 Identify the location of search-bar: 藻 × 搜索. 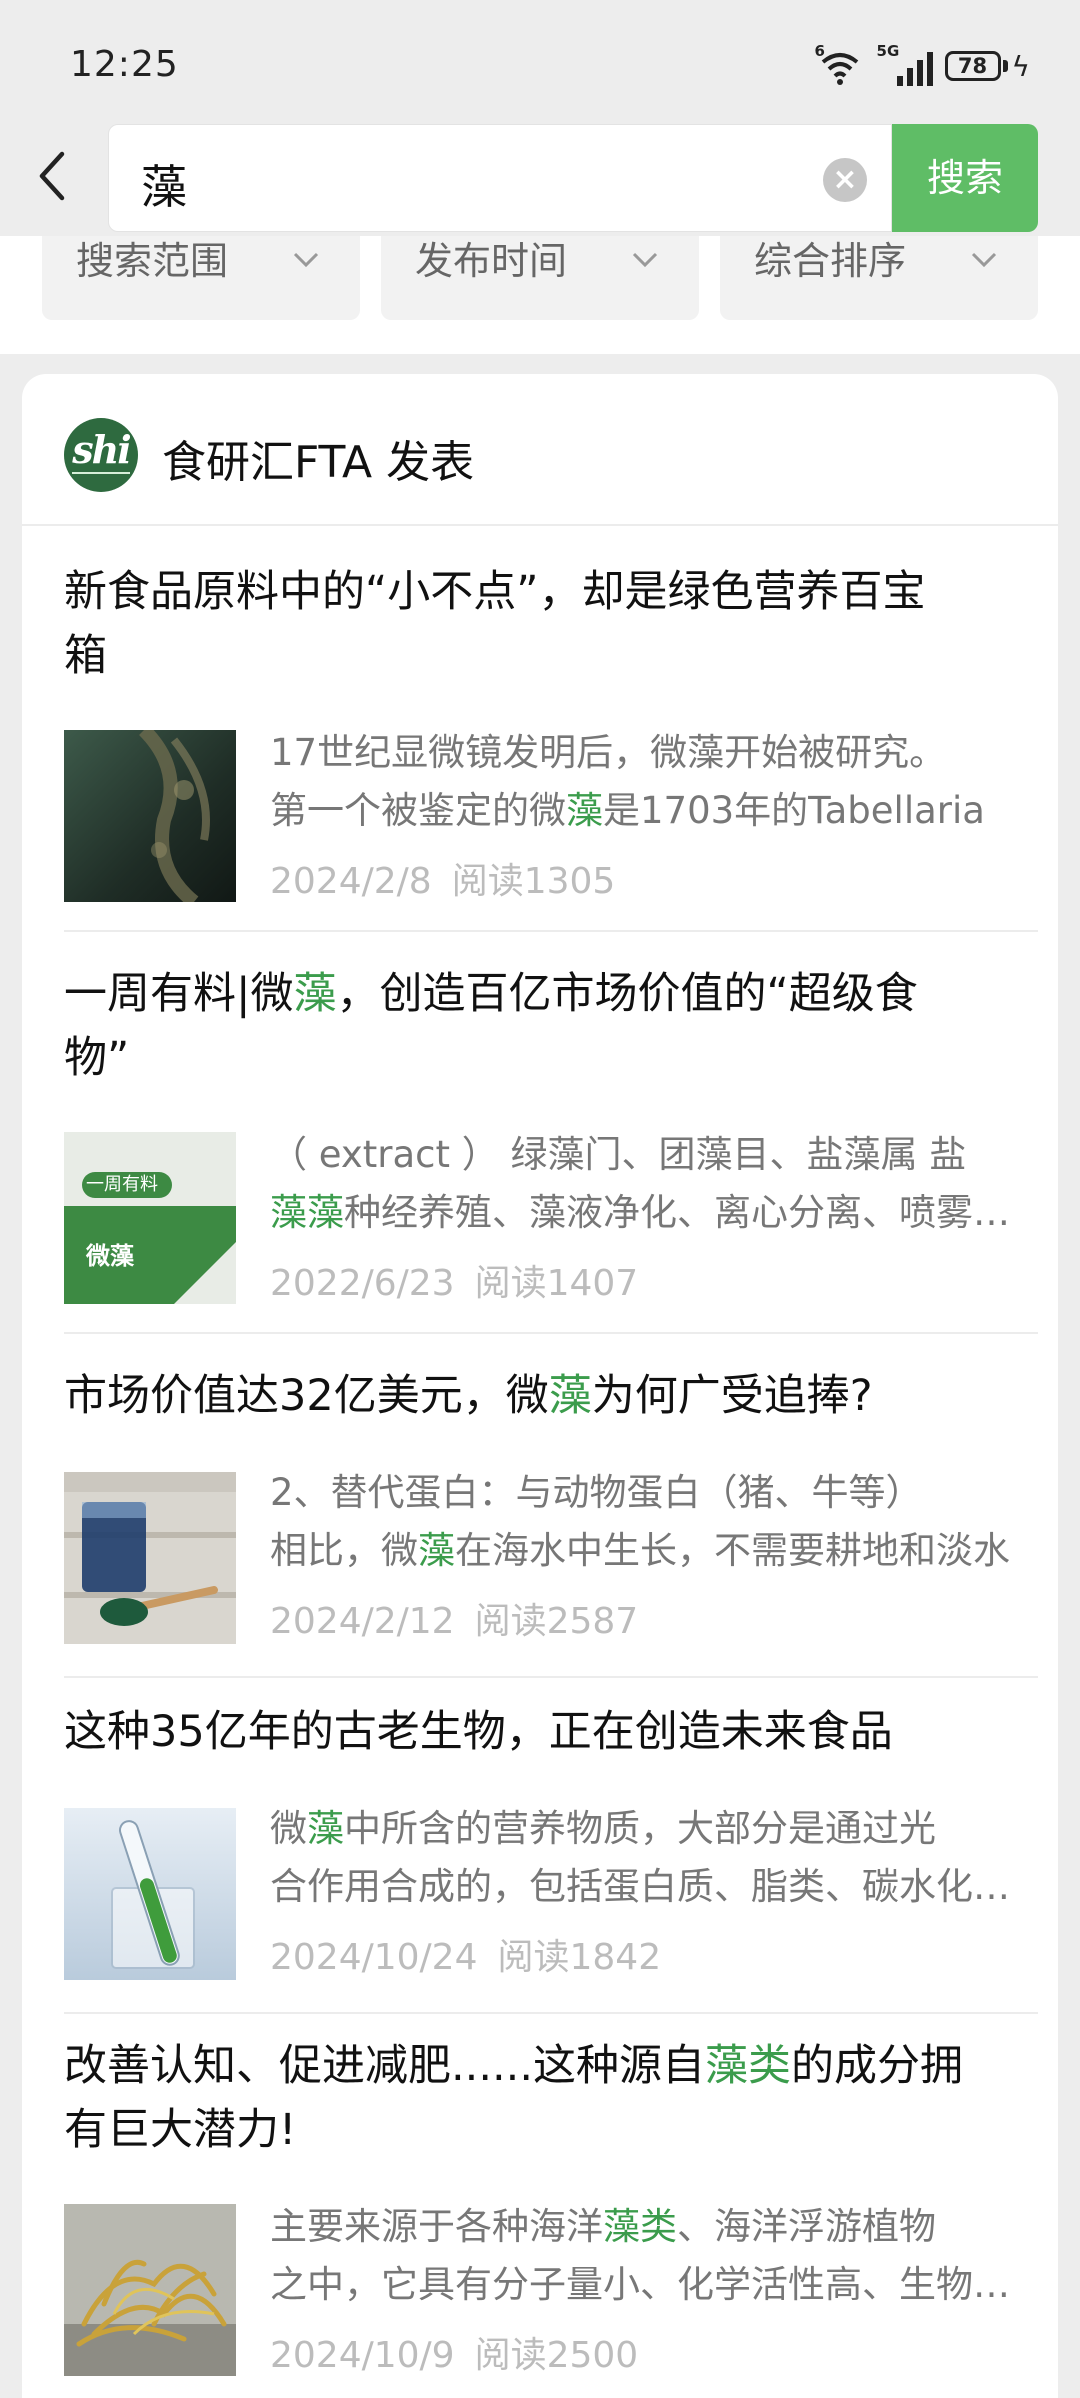
(540, 178).